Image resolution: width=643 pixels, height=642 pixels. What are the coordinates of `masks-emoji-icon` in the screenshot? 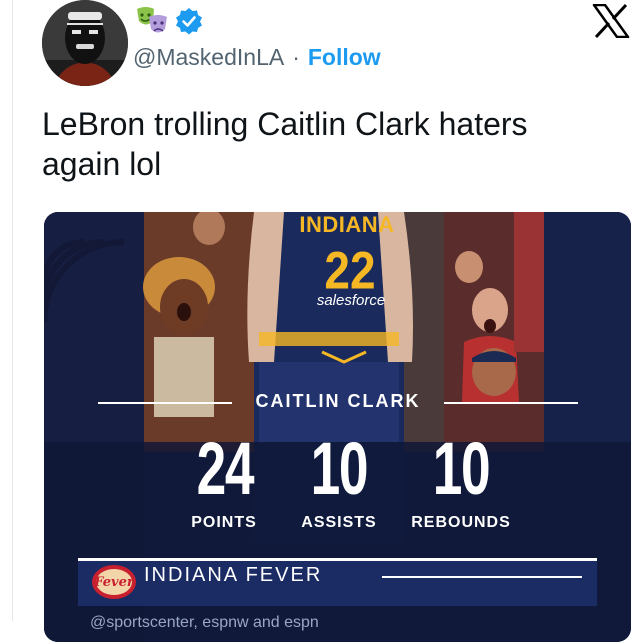 It's located at (152, 20).